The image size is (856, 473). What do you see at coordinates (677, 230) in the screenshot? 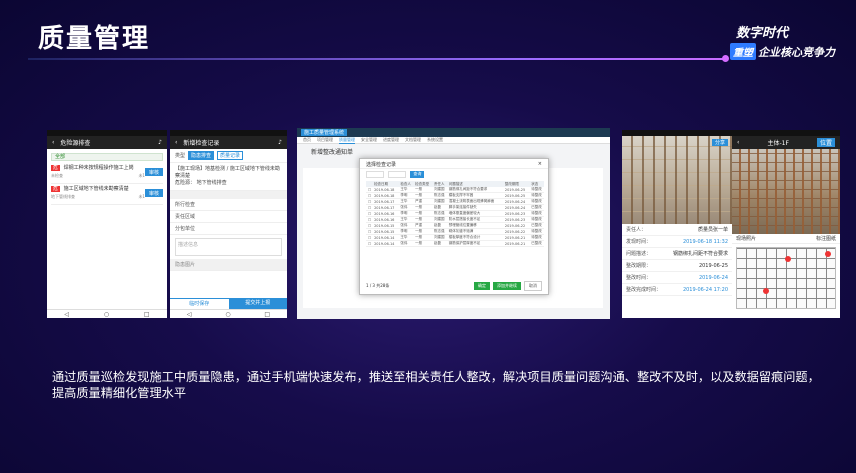
I see `form-row: 责任人： 质量员张一单` at bounding box center [677, 230].